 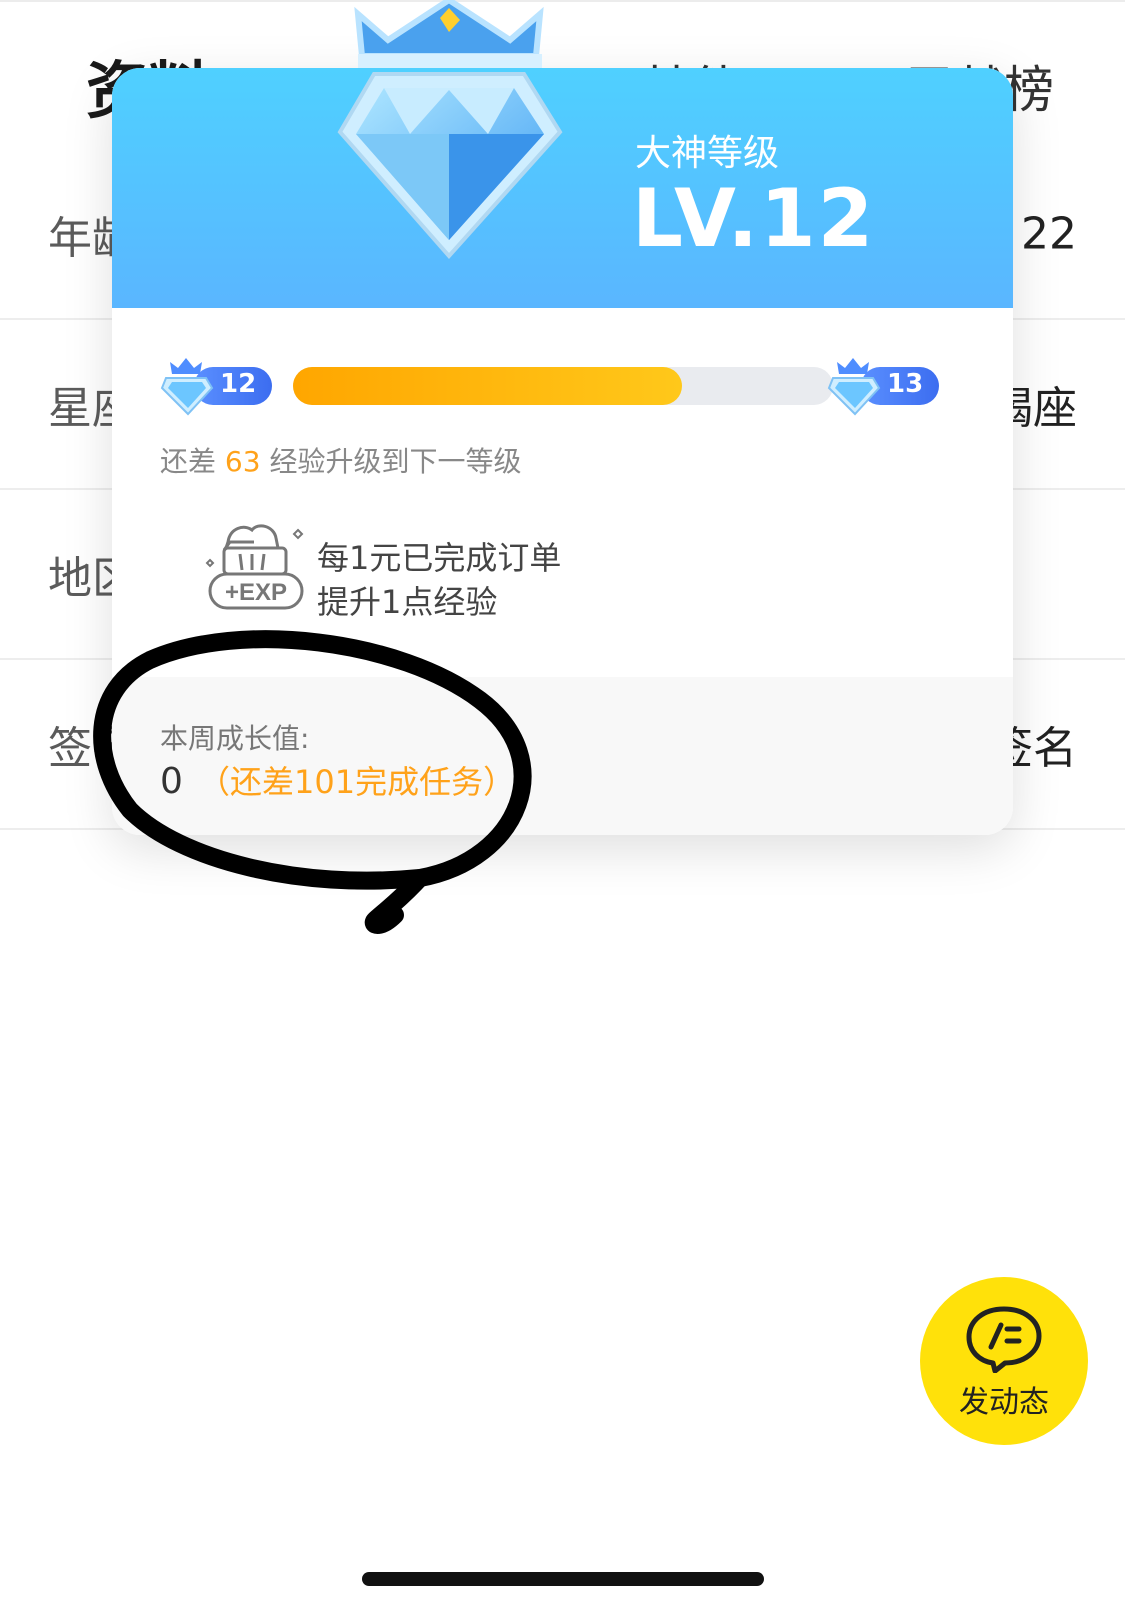 I want to click on exp-label: +EXP, so click(x=256, y=592).